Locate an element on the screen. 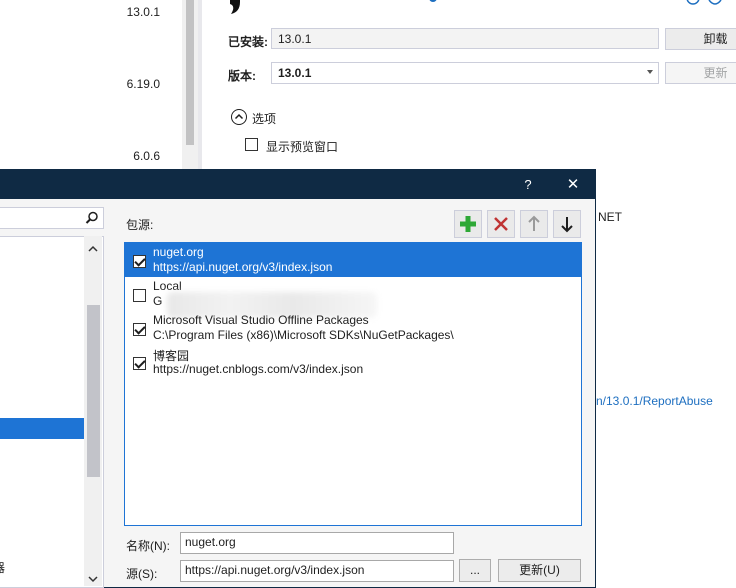 The width and height of the screenshot is (736, 588). search-icon is located at coordinates (91, 217).